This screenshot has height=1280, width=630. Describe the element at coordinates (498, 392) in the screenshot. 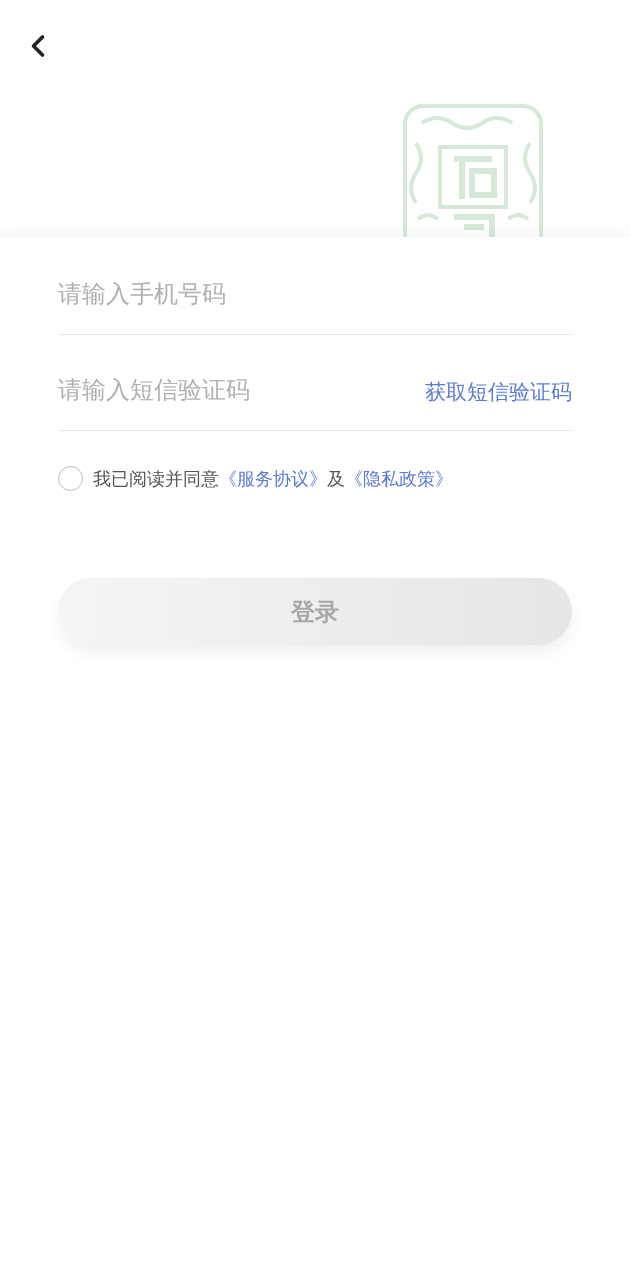

I see `get-code-link: 获取短信验证码` at that location.